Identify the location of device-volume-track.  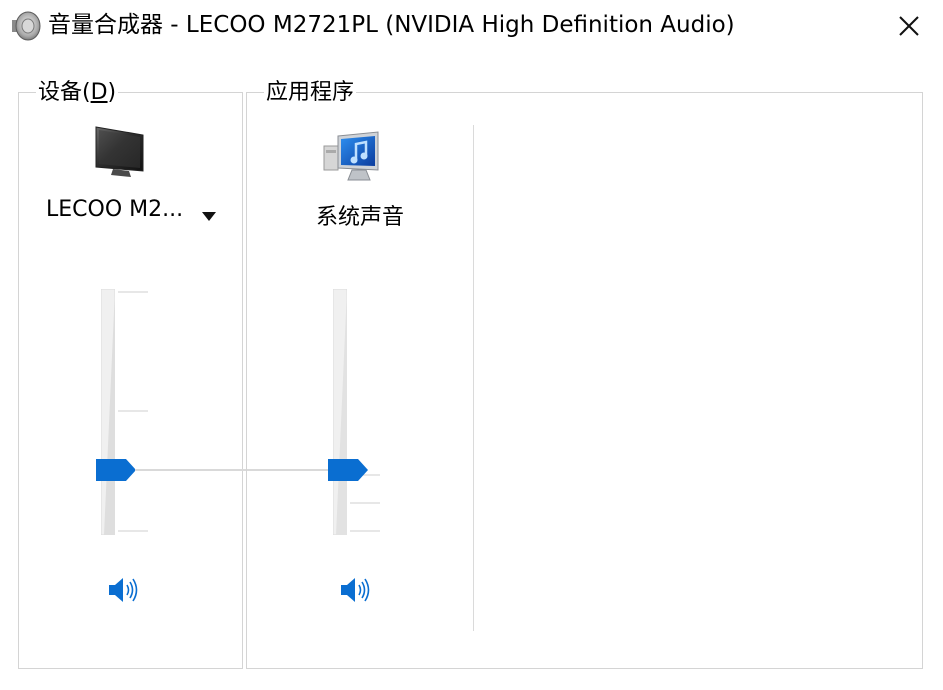
(108, 412).